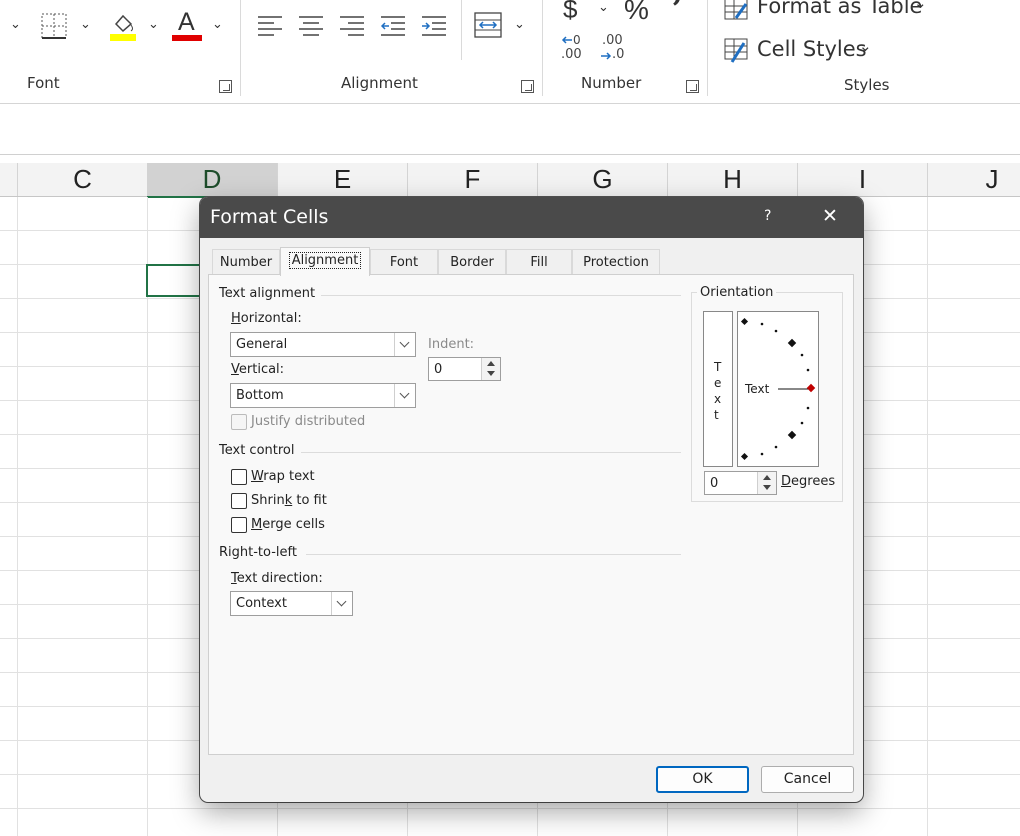 This screenshot has width=1020, height=836. I want to click on tab-font: Font, so click(404, 262).